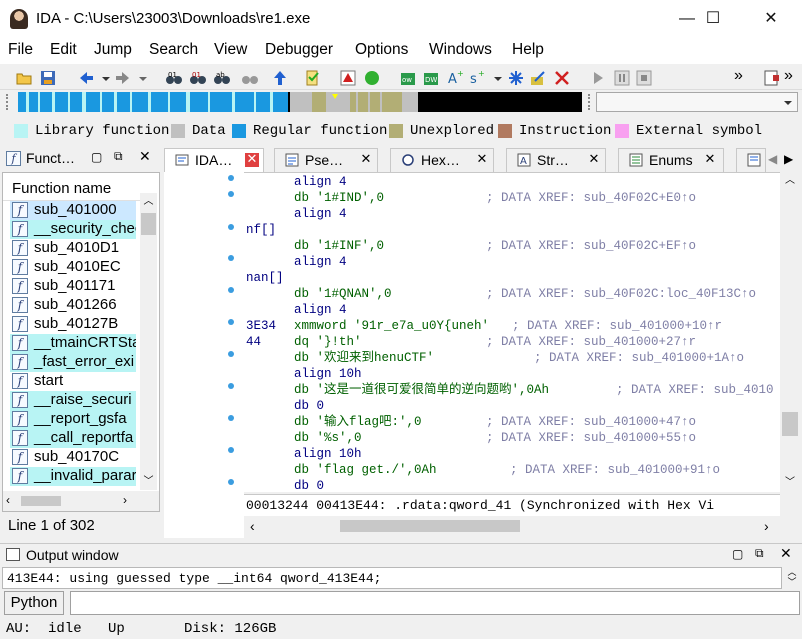 This screenshot has width=802, height=639. What do you see at coordinates (122, 77) in the screenshot?
I see `forward-arrow-icon` at bounding box center [122, 77].